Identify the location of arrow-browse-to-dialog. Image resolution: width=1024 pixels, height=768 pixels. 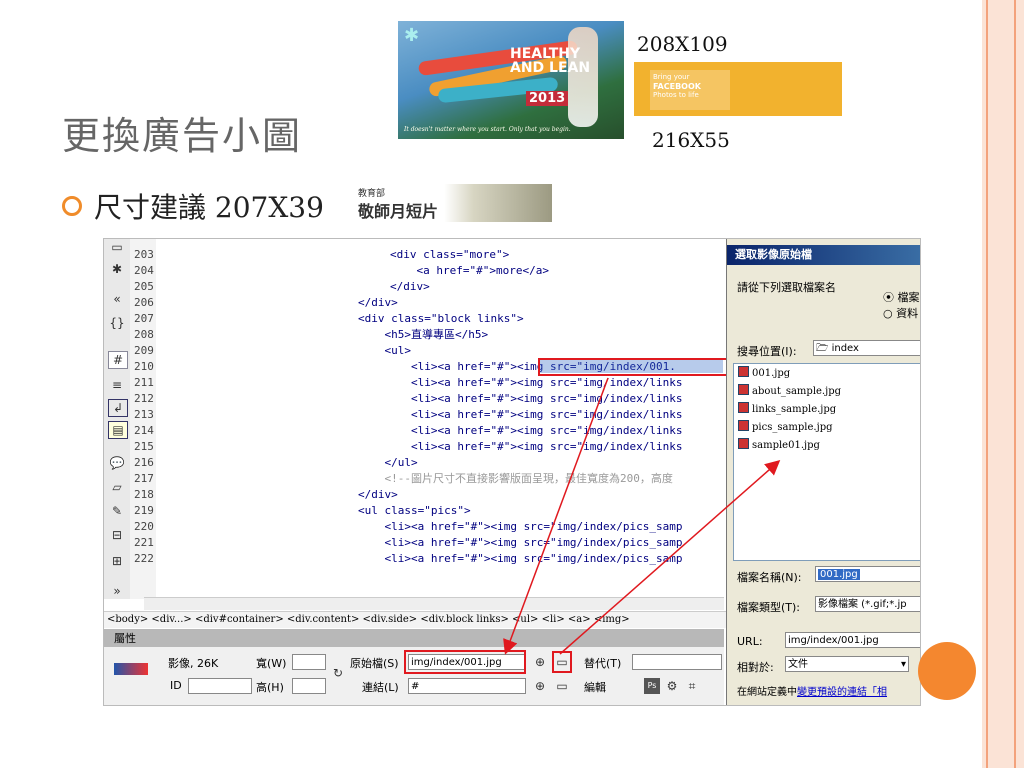
(670, 557).